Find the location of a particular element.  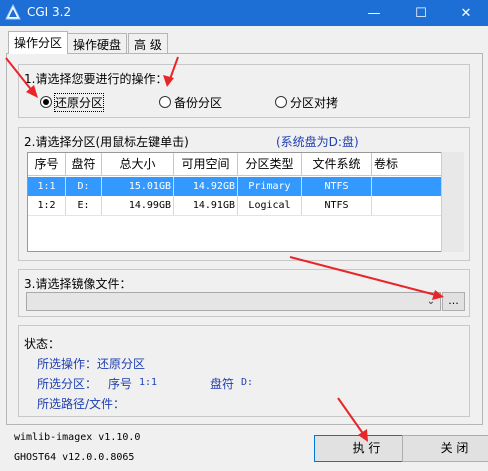

radio-backup-partition: 备份分区 is located at coordinates (191, 102).